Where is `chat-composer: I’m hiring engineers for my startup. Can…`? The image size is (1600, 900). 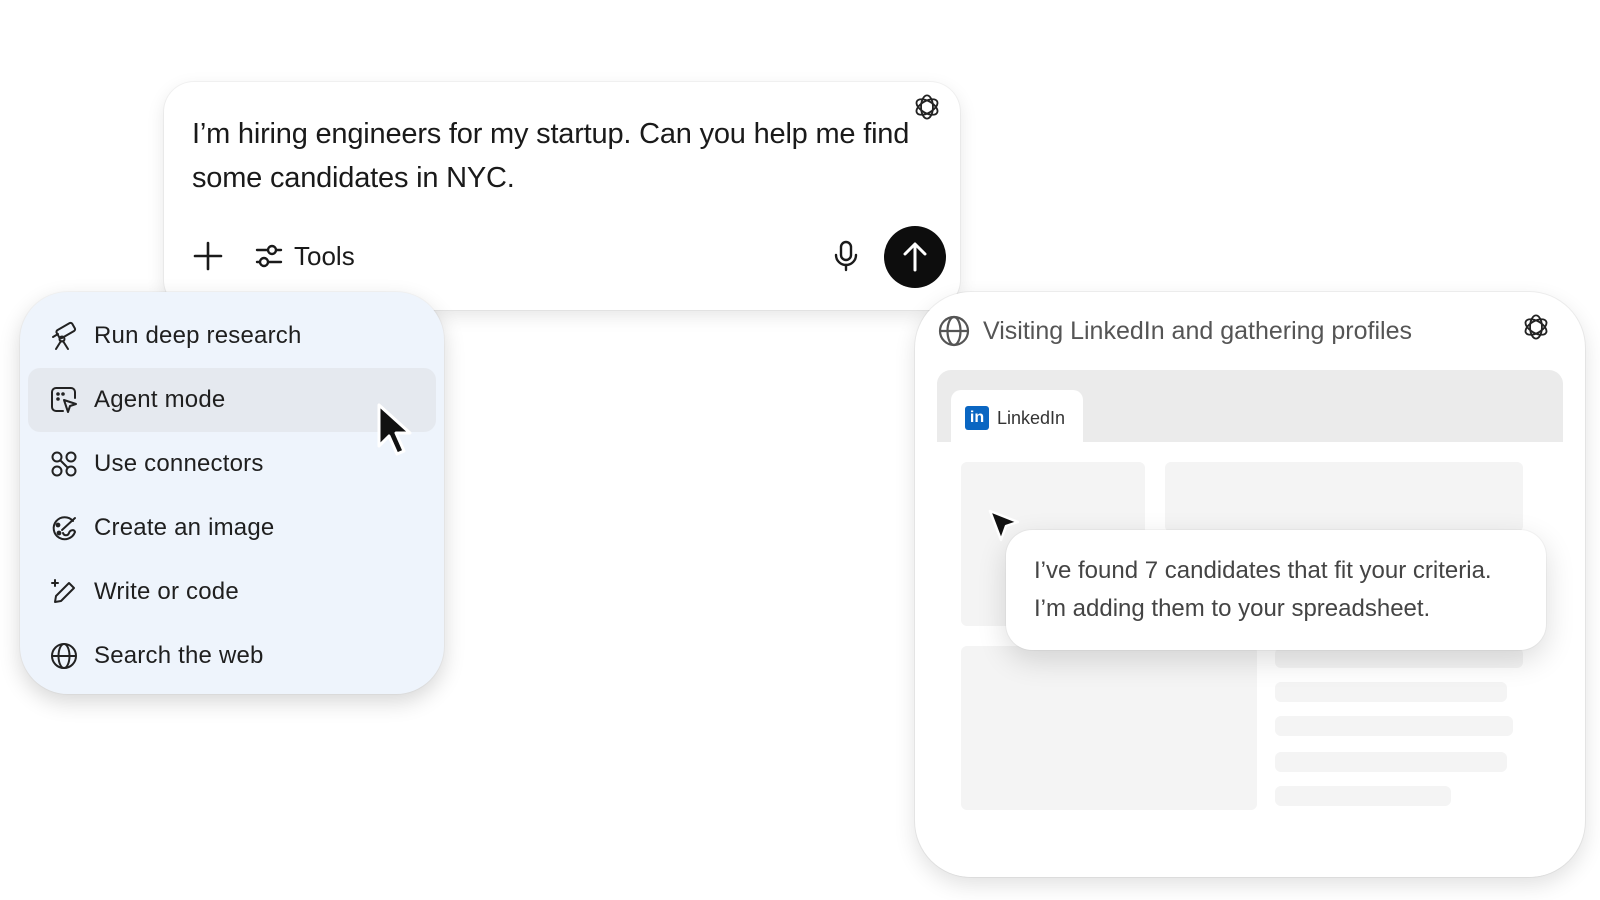
chat-composer: I’m hiring engineers for my startup. Can… is located at coordinates (562, 196).